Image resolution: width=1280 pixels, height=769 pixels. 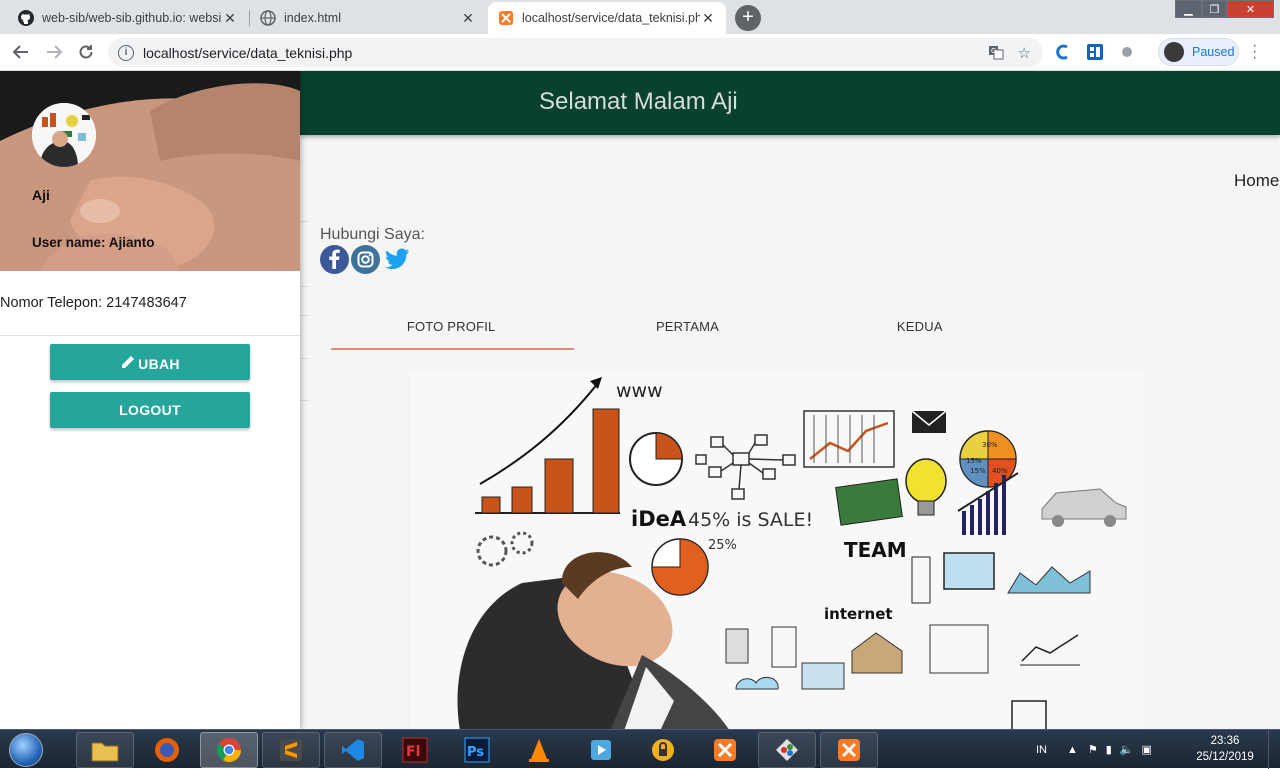 What do you see at coordinates (539, 750) in the screenshot?
I see `vlc-icon` at bounding box center [539, 750].